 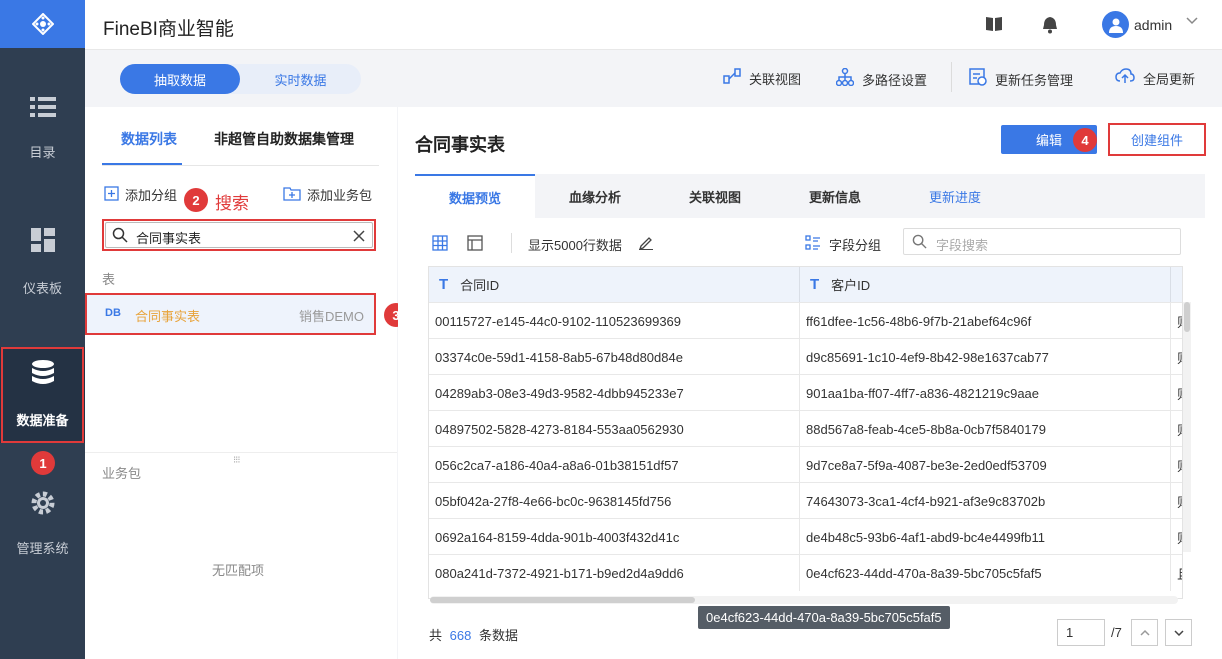 What do you see at coordinates (42, 24) in the screenshot?
I see `logo-icon` at bounding box center [42, 24].